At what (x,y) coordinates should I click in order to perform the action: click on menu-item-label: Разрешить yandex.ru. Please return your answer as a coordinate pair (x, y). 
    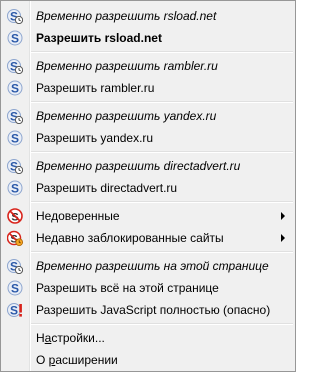
    Looking at the image, I should click on (95, 138).